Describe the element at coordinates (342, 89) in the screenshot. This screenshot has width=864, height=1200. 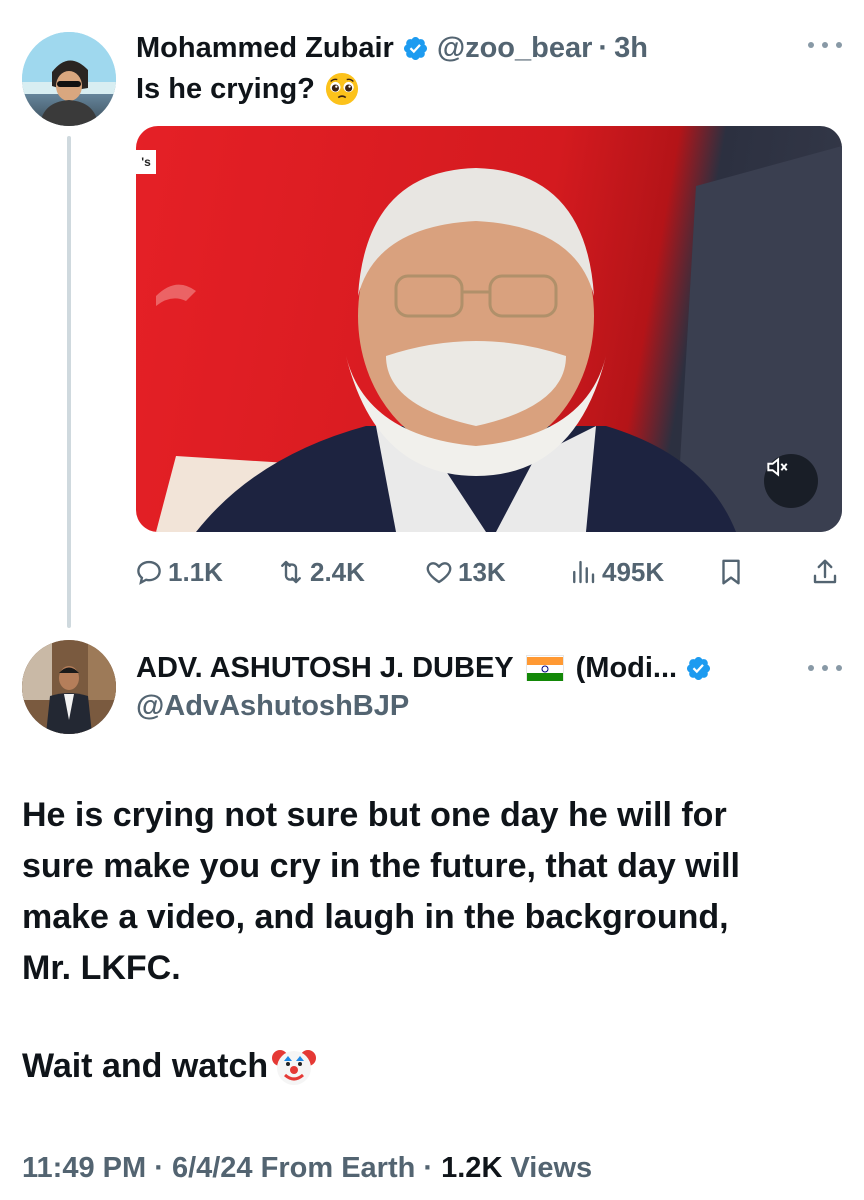
I see `pleading-face-emoji` at that location.